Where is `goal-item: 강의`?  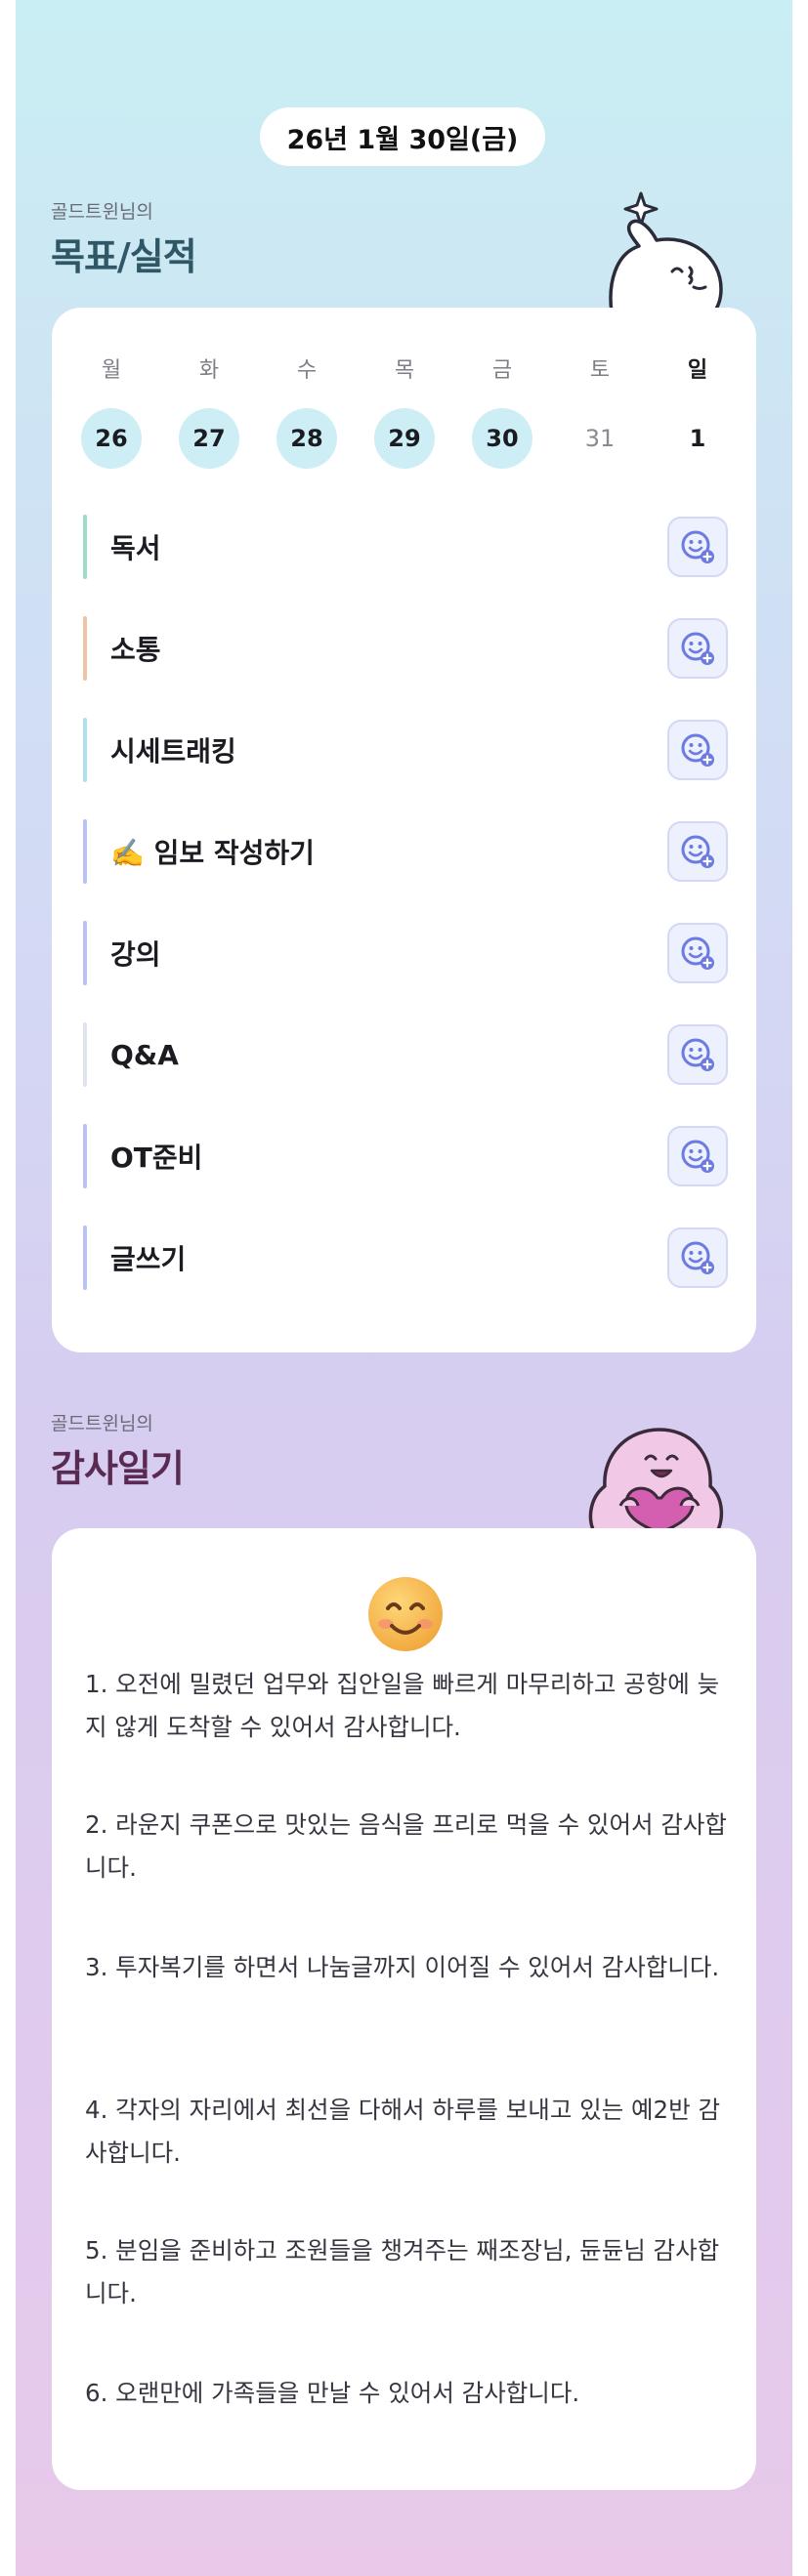
goal-item: 강의 is located at coordinates (405, 953).